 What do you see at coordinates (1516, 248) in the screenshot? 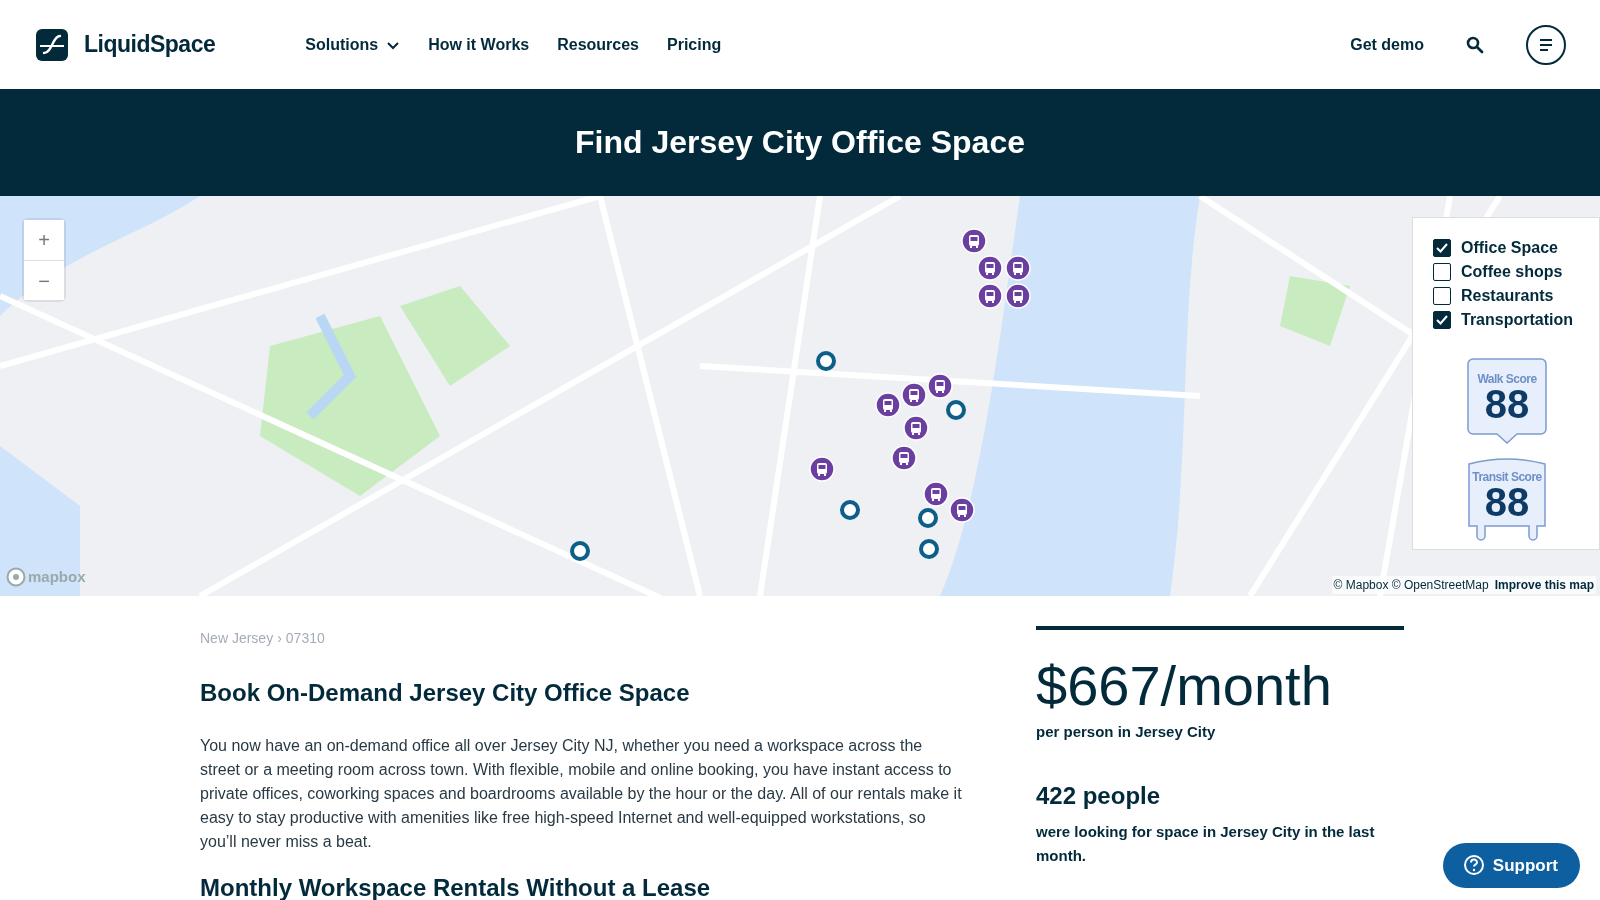
I see `filter-checkbox: Office Space` at bounding box center [1516, 248].